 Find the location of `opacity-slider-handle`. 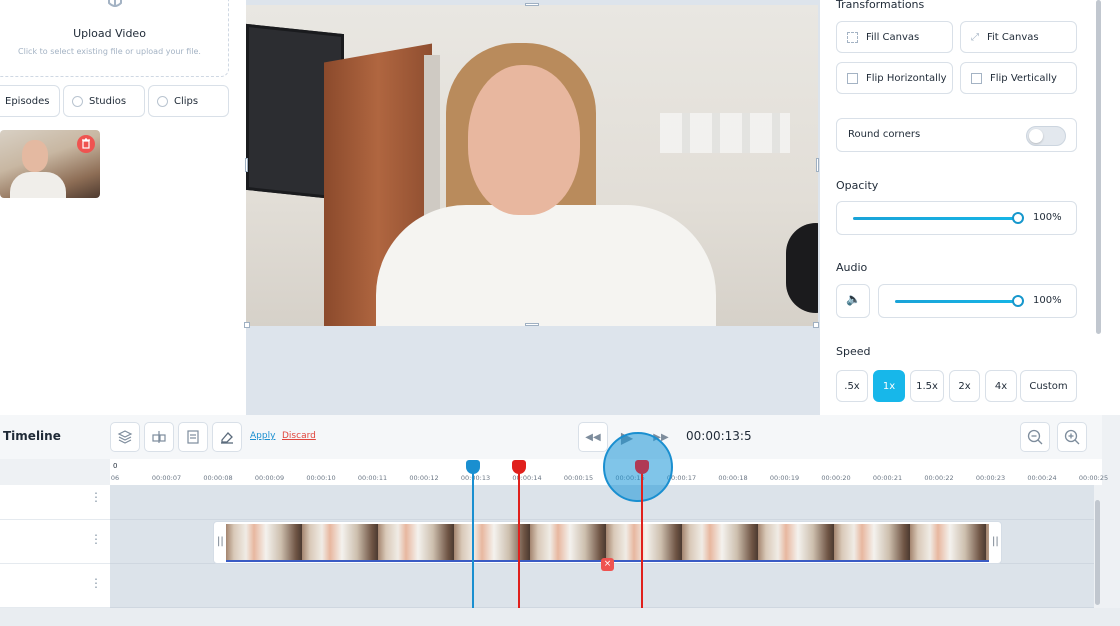

opacity-slider-handle is located at coordinates (1018, 218).